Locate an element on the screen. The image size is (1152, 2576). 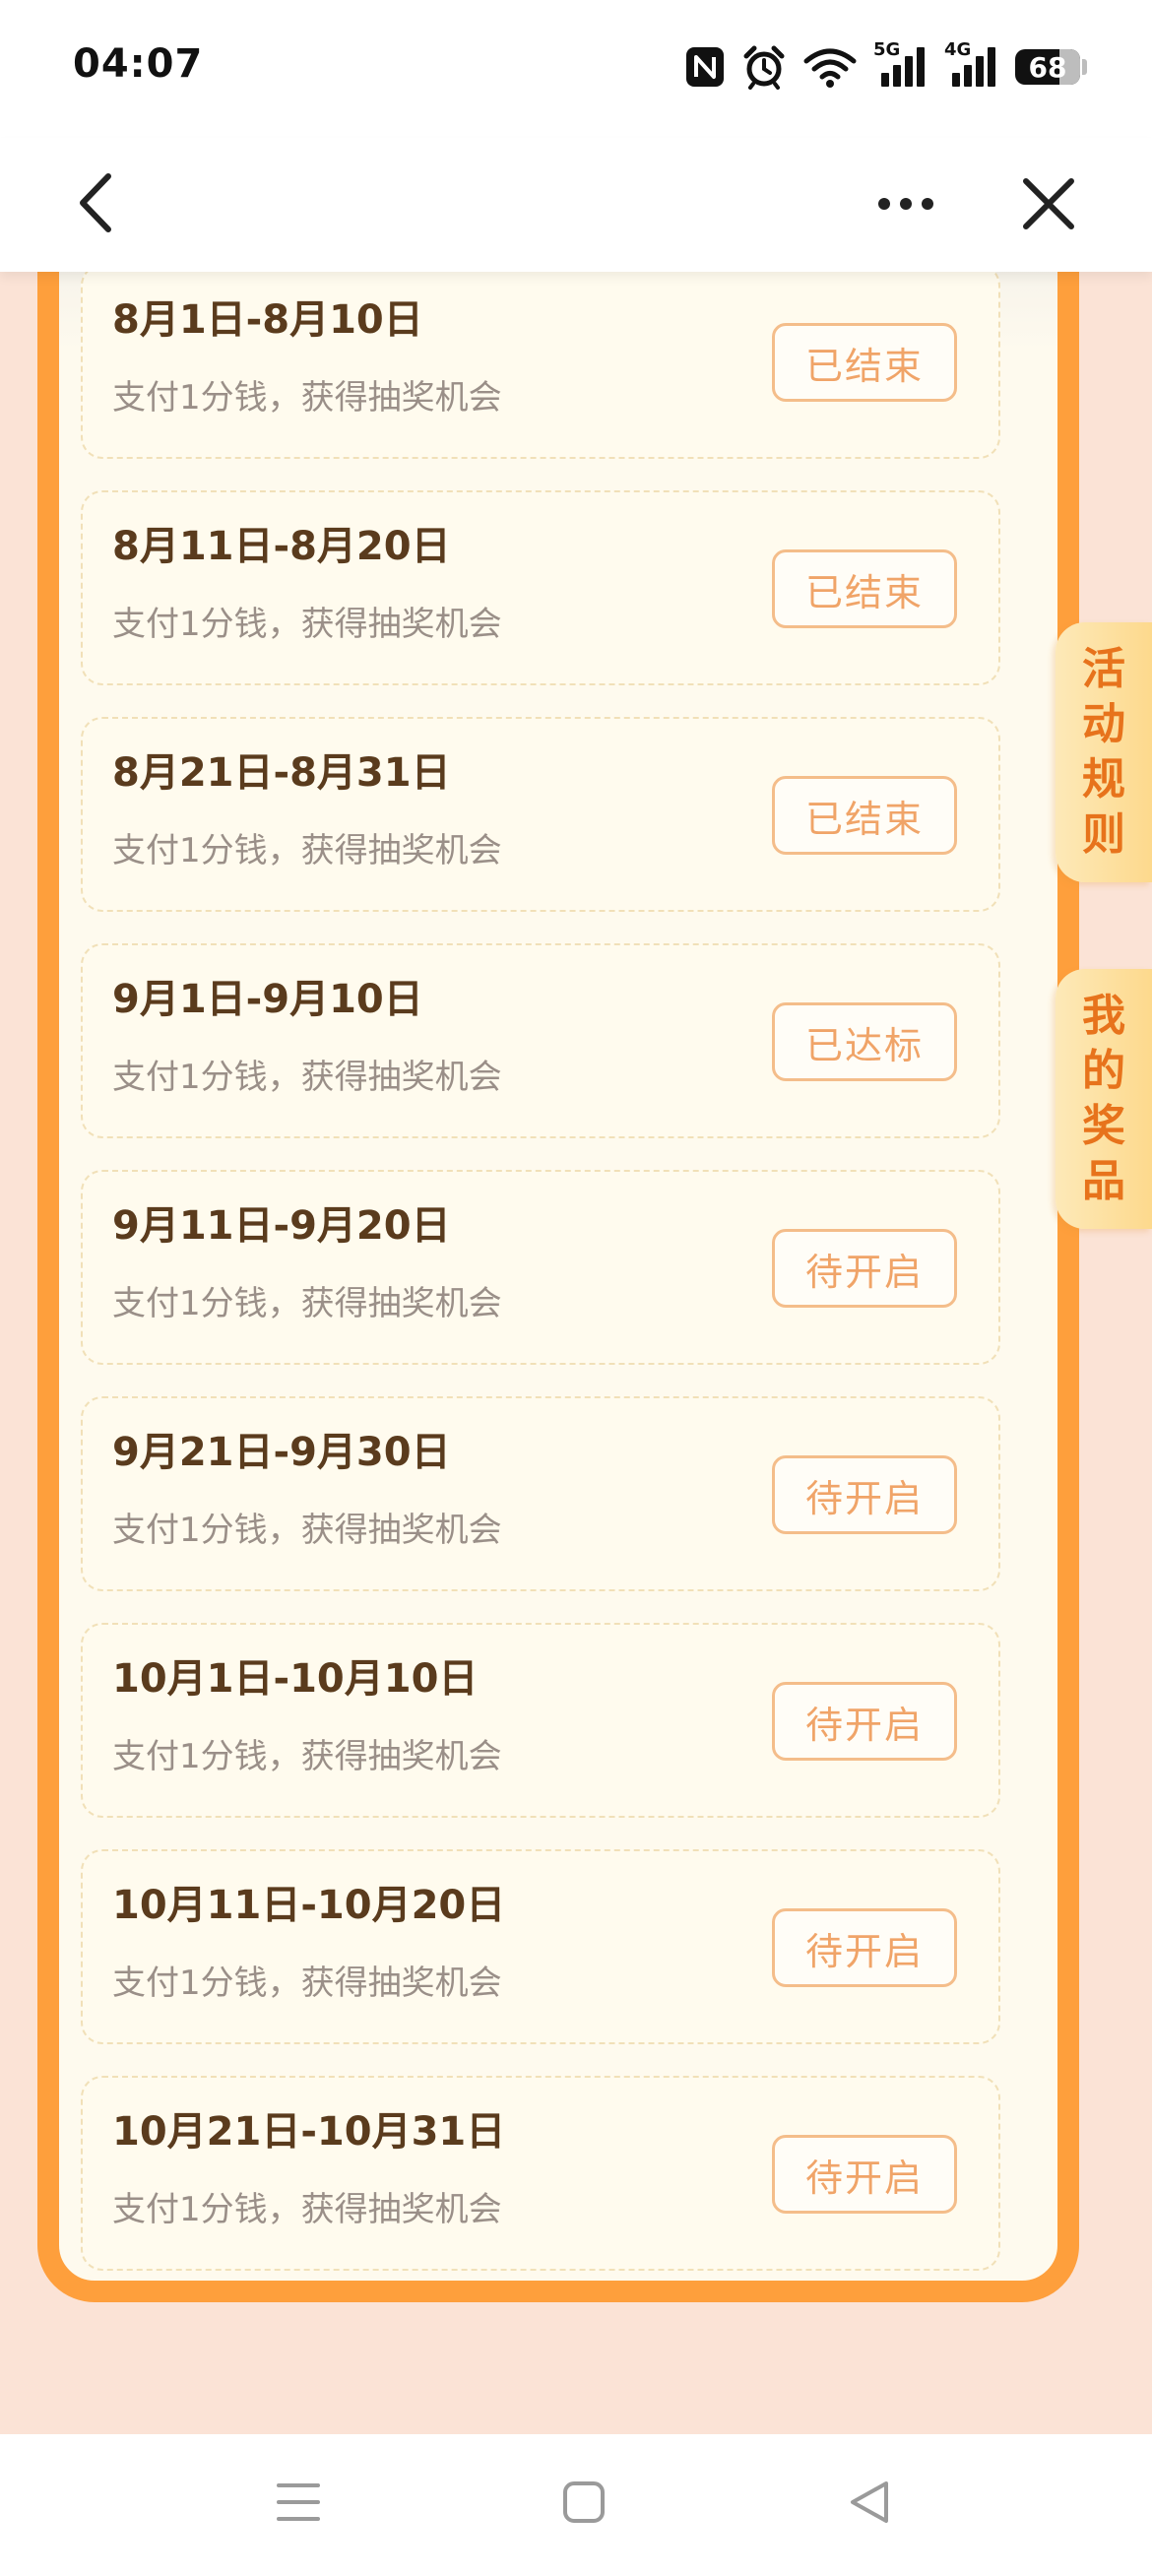
period-title: 10月11日-10月20日 is located at coordinates (309, 1905).